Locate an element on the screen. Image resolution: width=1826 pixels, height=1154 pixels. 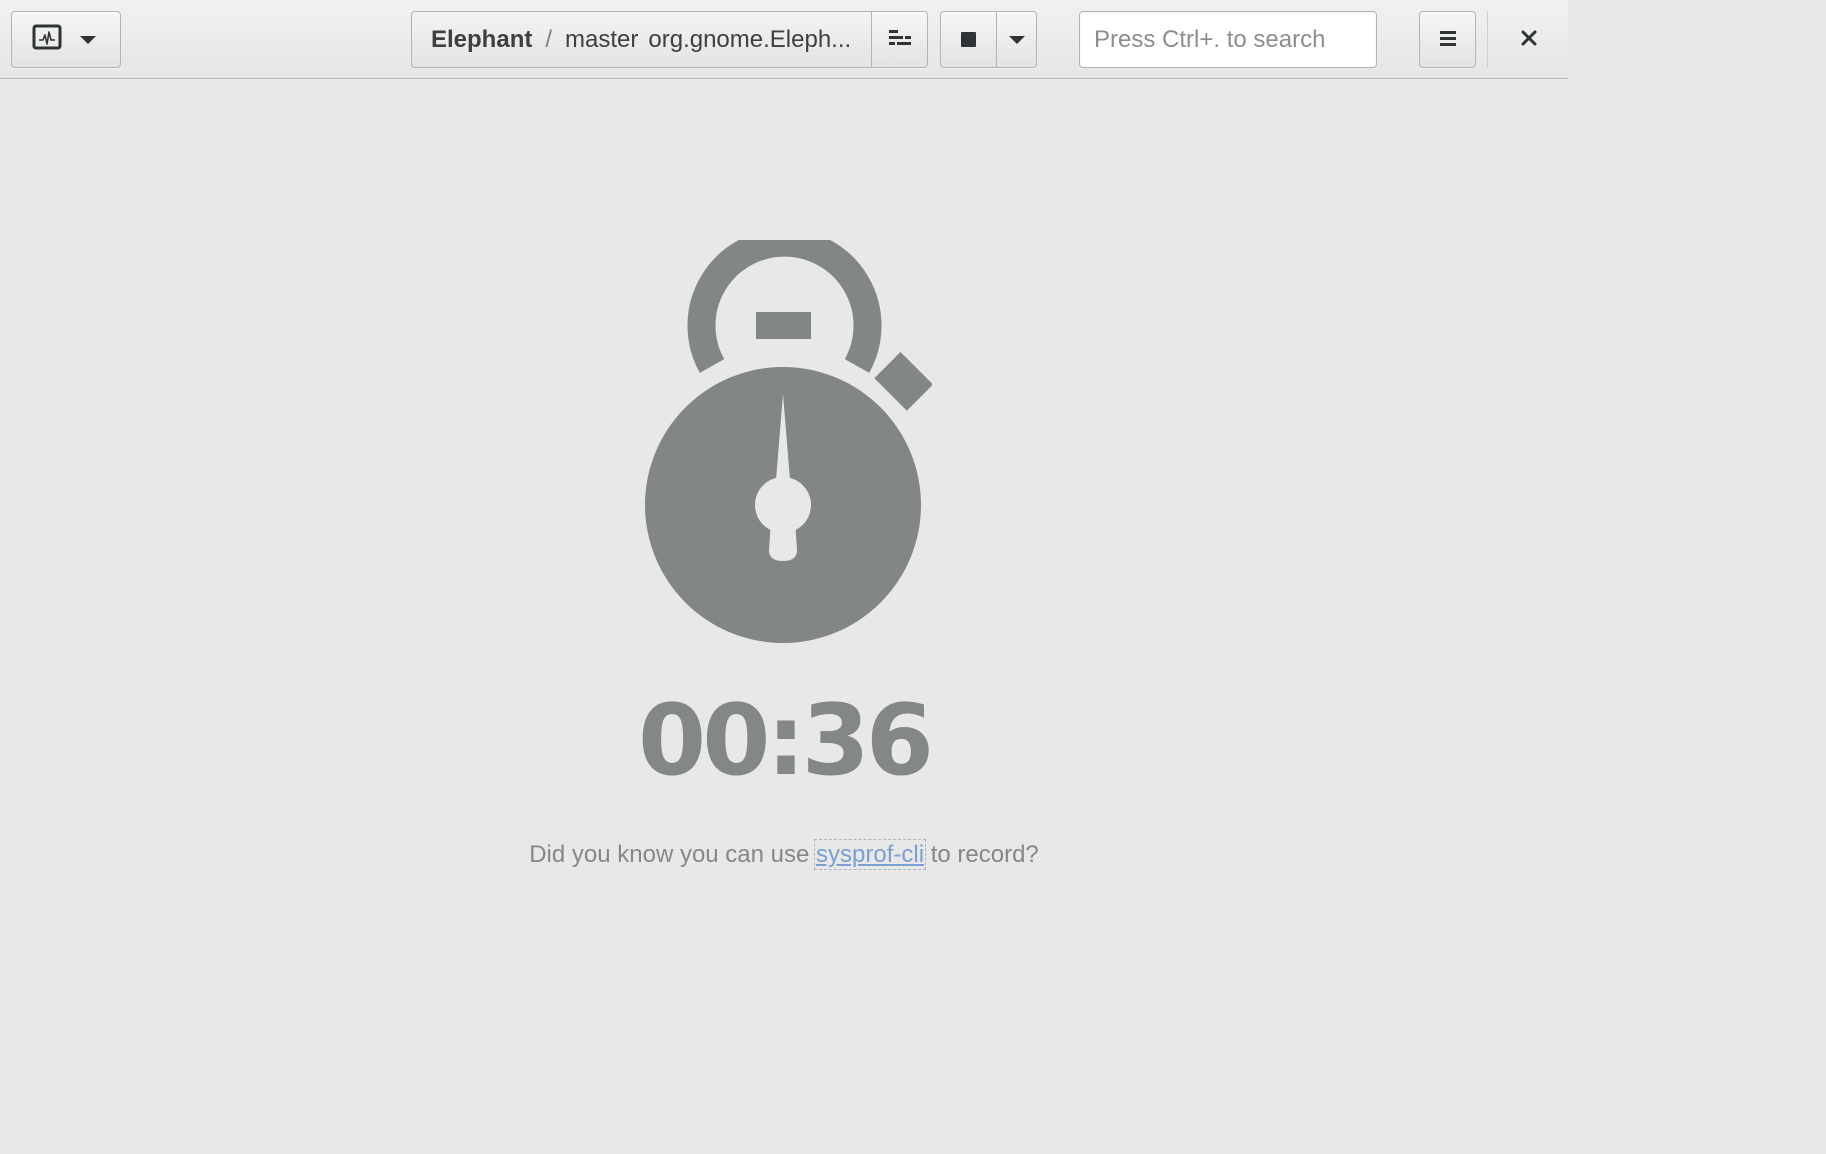
profiler-menu-button is located at coordinates (66, 39).